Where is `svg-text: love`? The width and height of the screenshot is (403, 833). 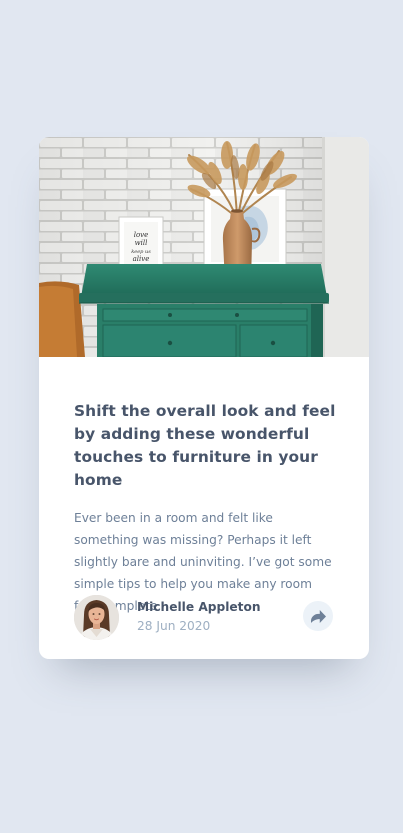 svg-text: love is located at coordinates (141, 235).